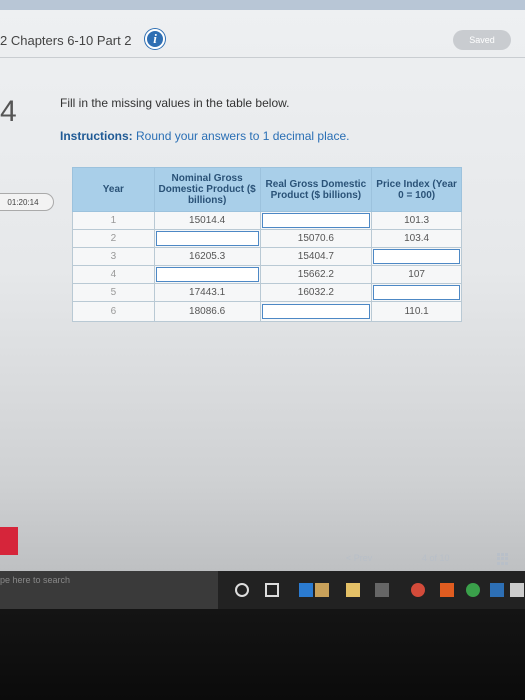 The width and height of the screenshot is (525, 700). I want to click on nominal-gdp-cell: 17443.1, so click(207, 292).